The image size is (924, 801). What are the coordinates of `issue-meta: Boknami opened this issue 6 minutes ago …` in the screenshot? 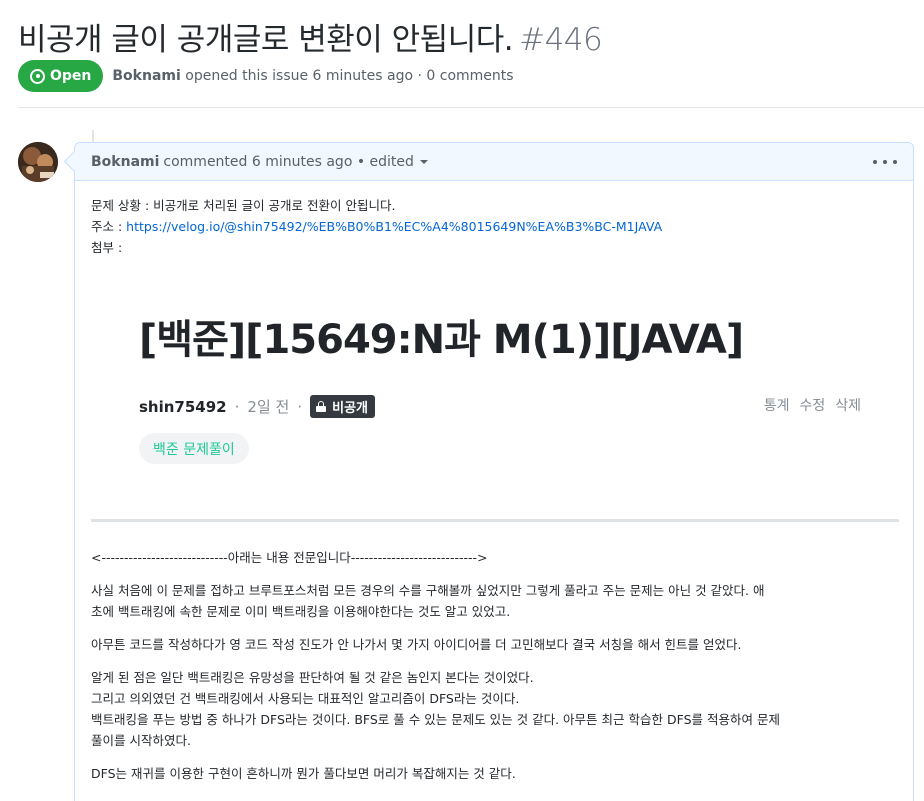 It's located at (312, 76).